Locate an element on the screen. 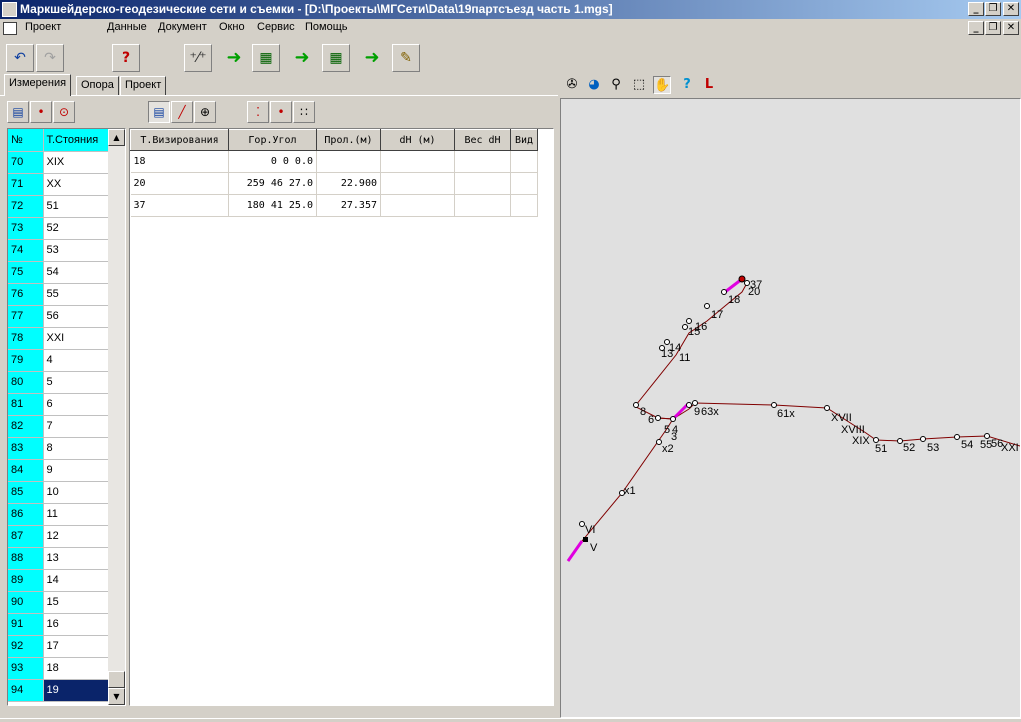  station-cell: 53 is located at coordinates (76, 250).